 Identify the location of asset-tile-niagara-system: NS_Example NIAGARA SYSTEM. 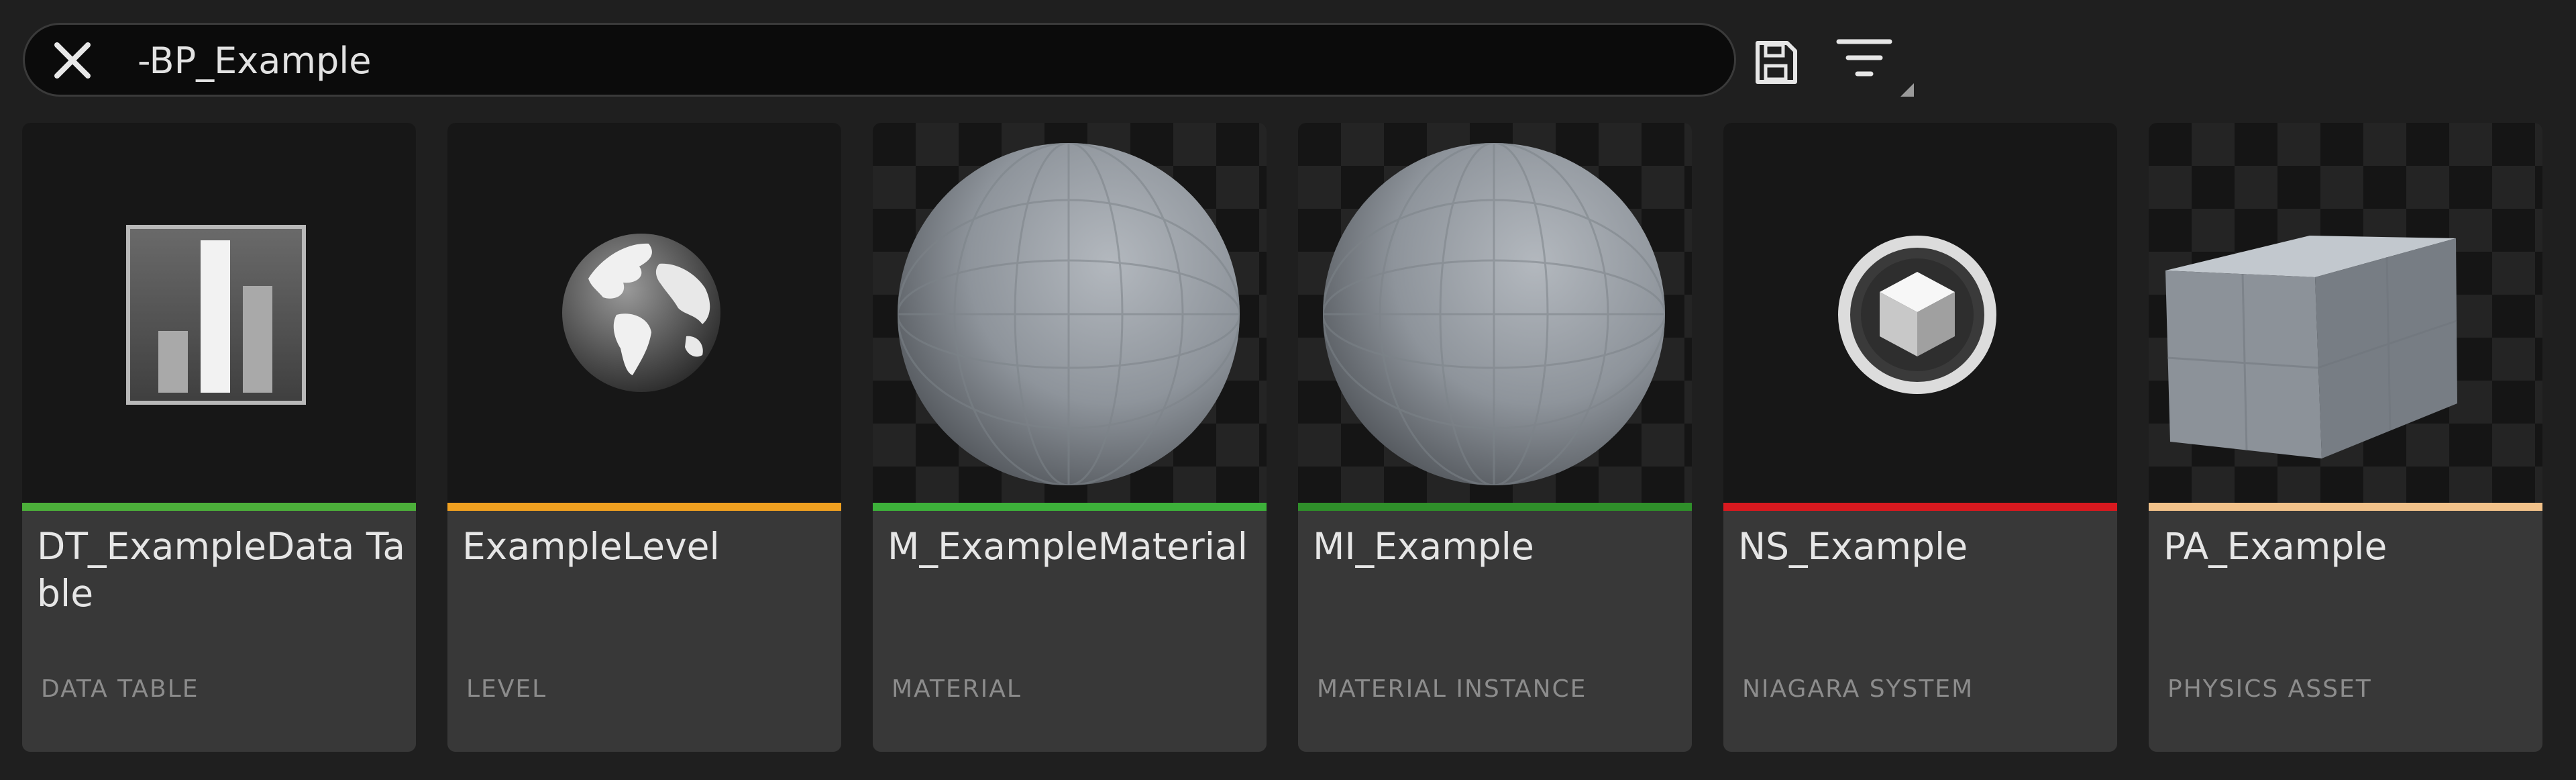
(1920, 438).